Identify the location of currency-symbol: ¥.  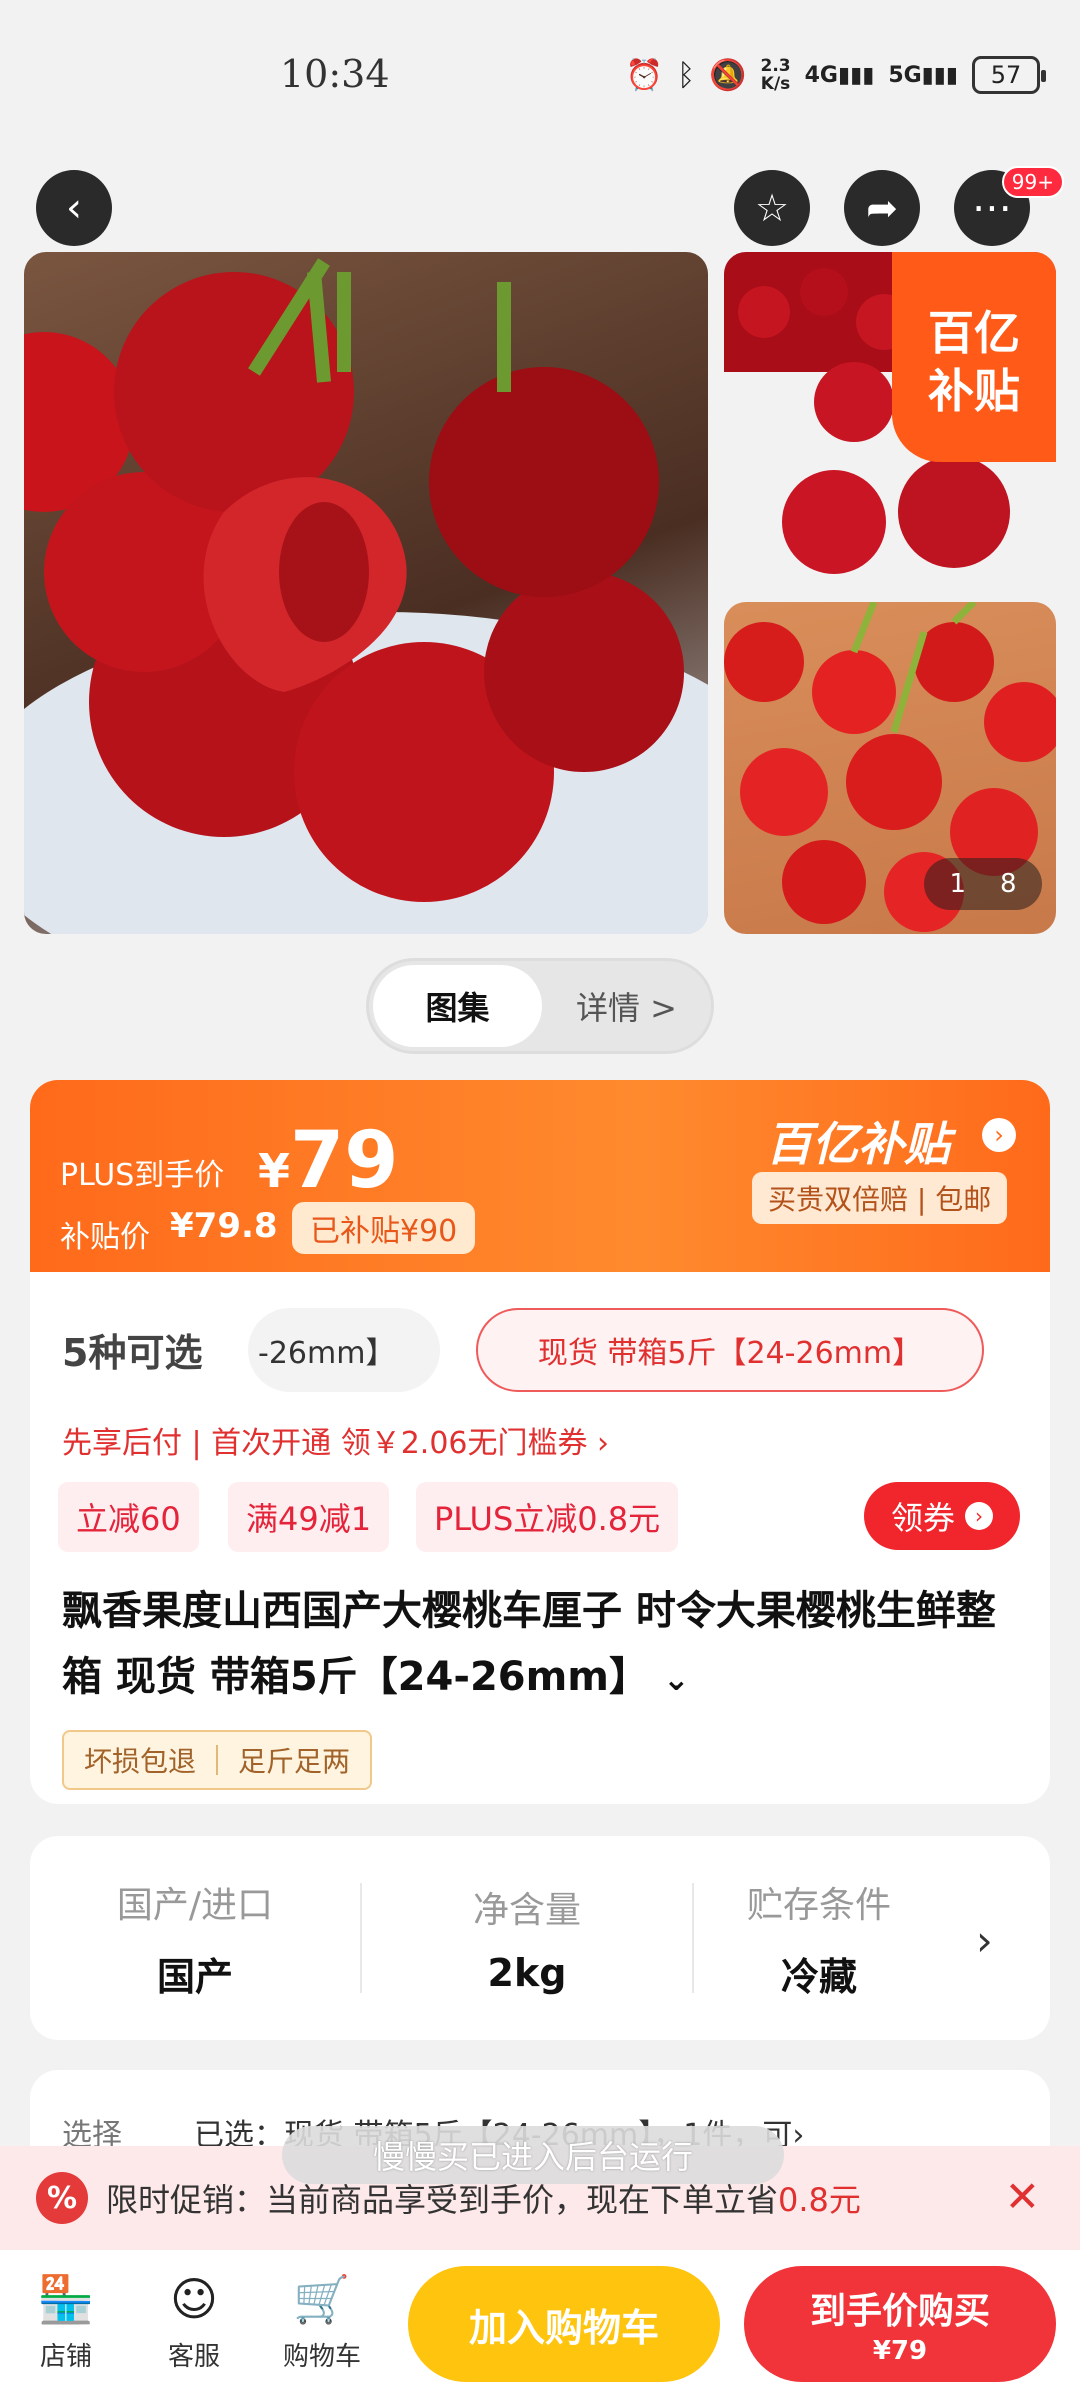
(274, 1171).